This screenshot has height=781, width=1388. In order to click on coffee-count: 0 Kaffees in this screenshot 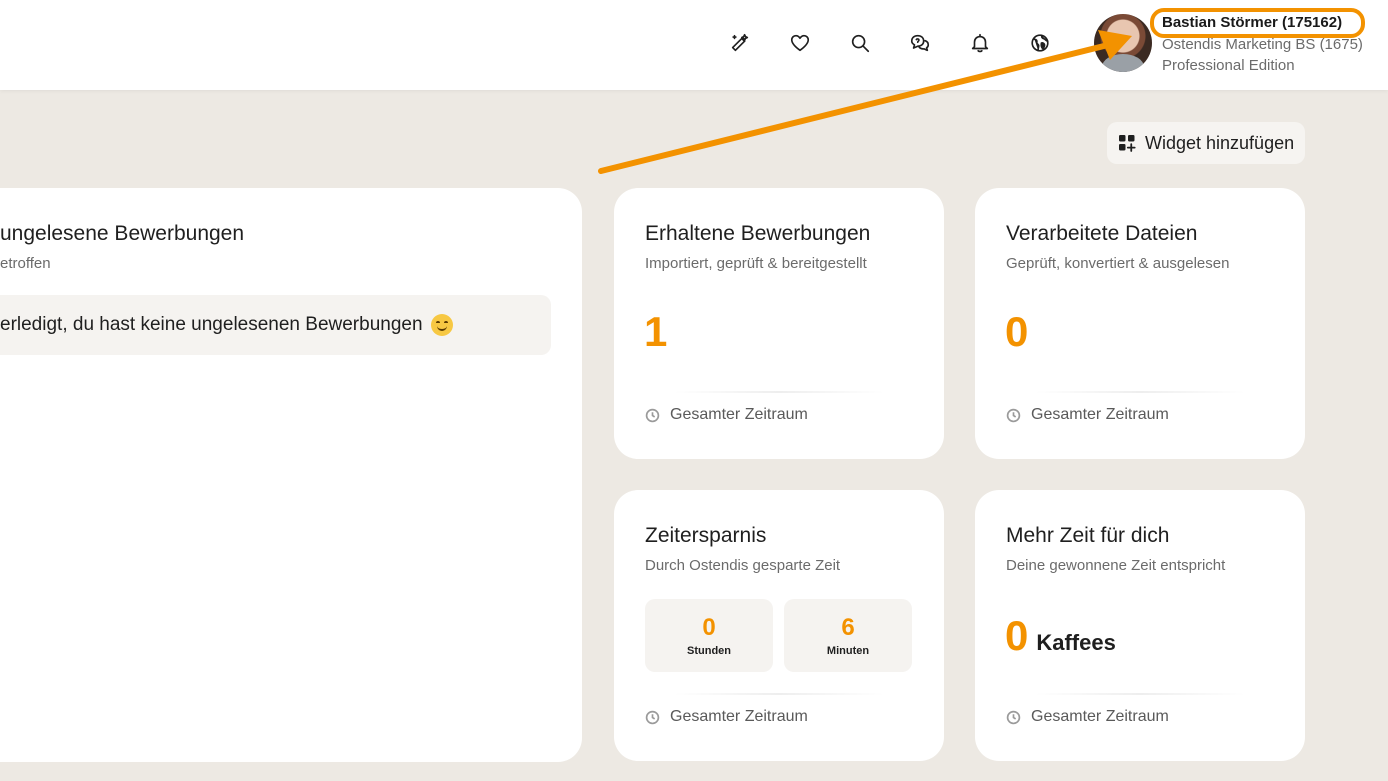, I will do `click(1060, 636)`.